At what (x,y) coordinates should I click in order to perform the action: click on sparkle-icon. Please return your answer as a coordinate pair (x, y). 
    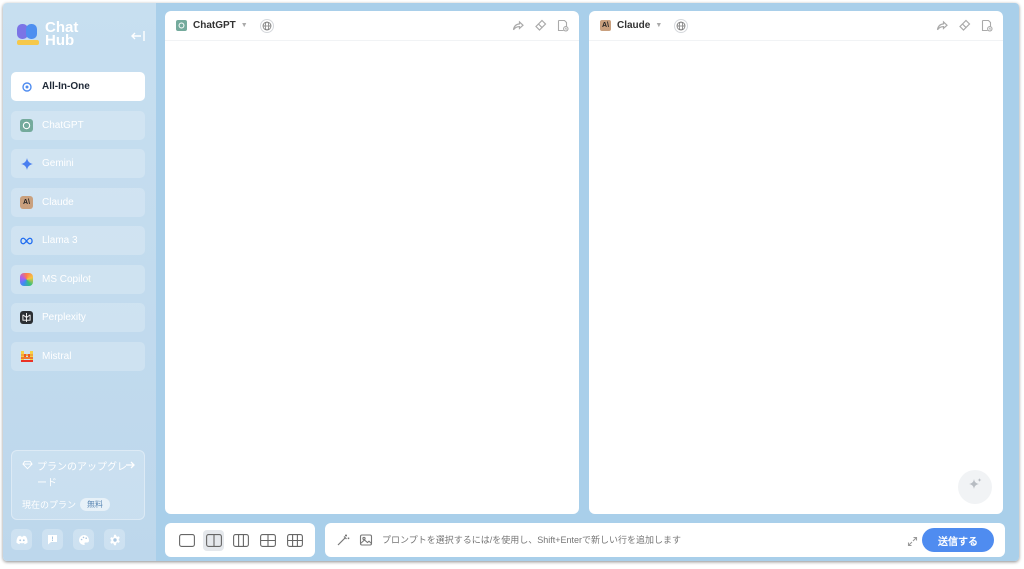
    Looking at the image, I should click on (975, 487).